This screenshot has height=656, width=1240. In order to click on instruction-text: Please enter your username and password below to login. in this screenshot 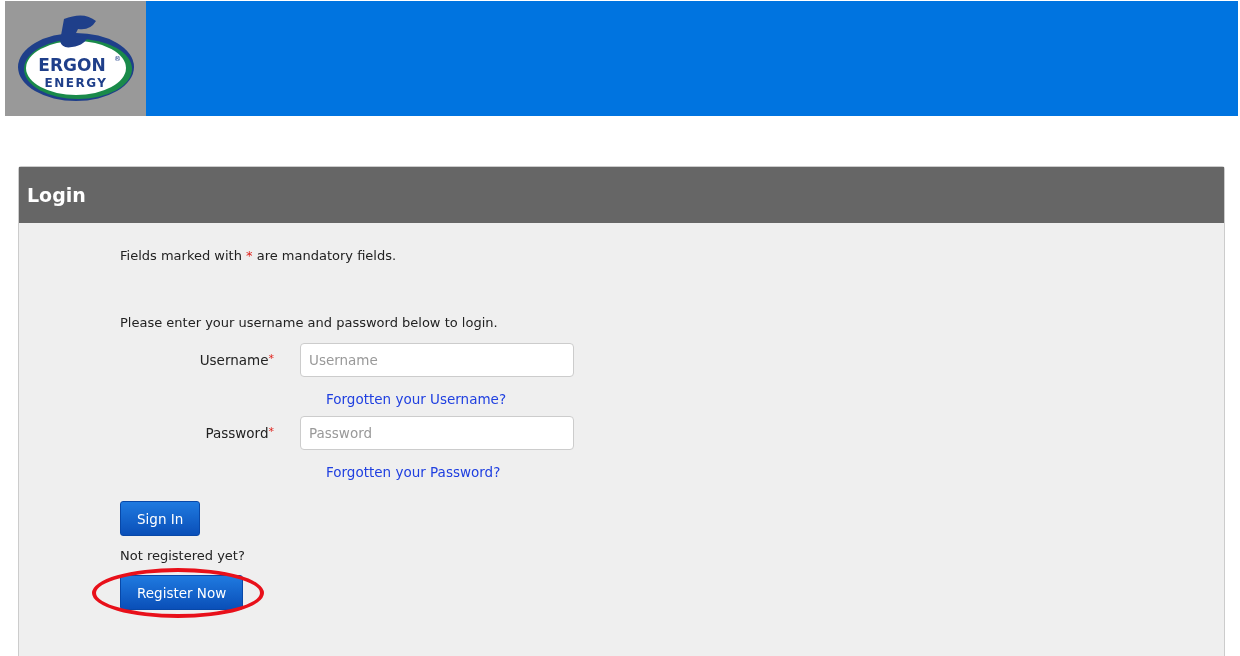, I will do `click(309, 322)`.